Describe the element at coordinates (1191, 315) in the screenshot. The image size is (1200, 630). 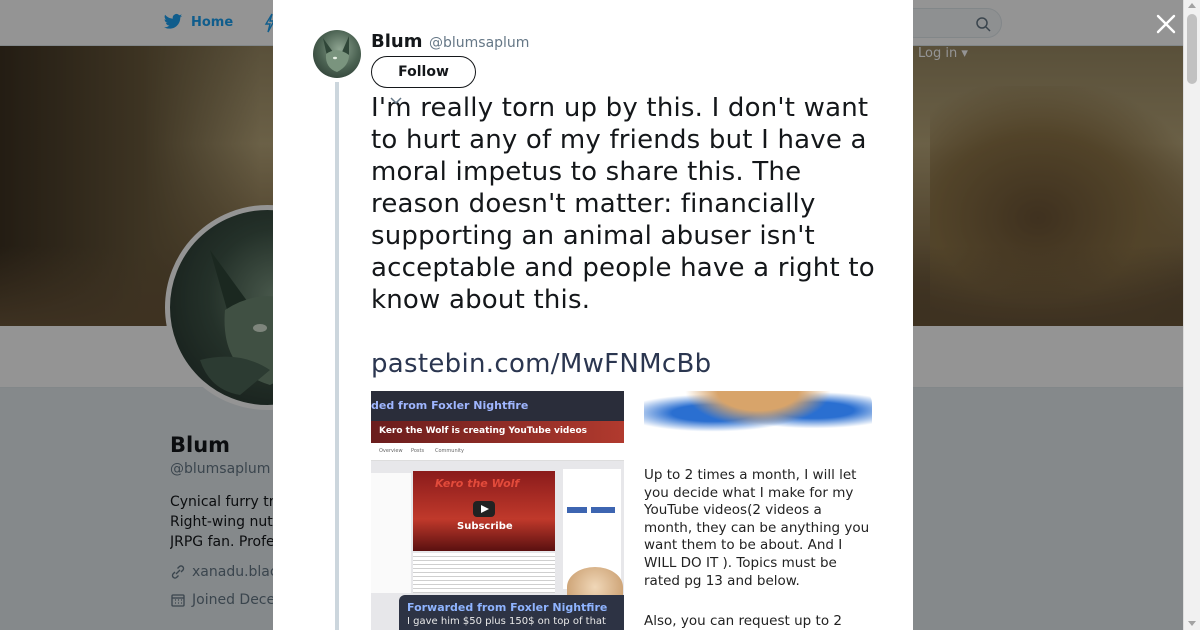
I see `page-scrollbar` at that location.